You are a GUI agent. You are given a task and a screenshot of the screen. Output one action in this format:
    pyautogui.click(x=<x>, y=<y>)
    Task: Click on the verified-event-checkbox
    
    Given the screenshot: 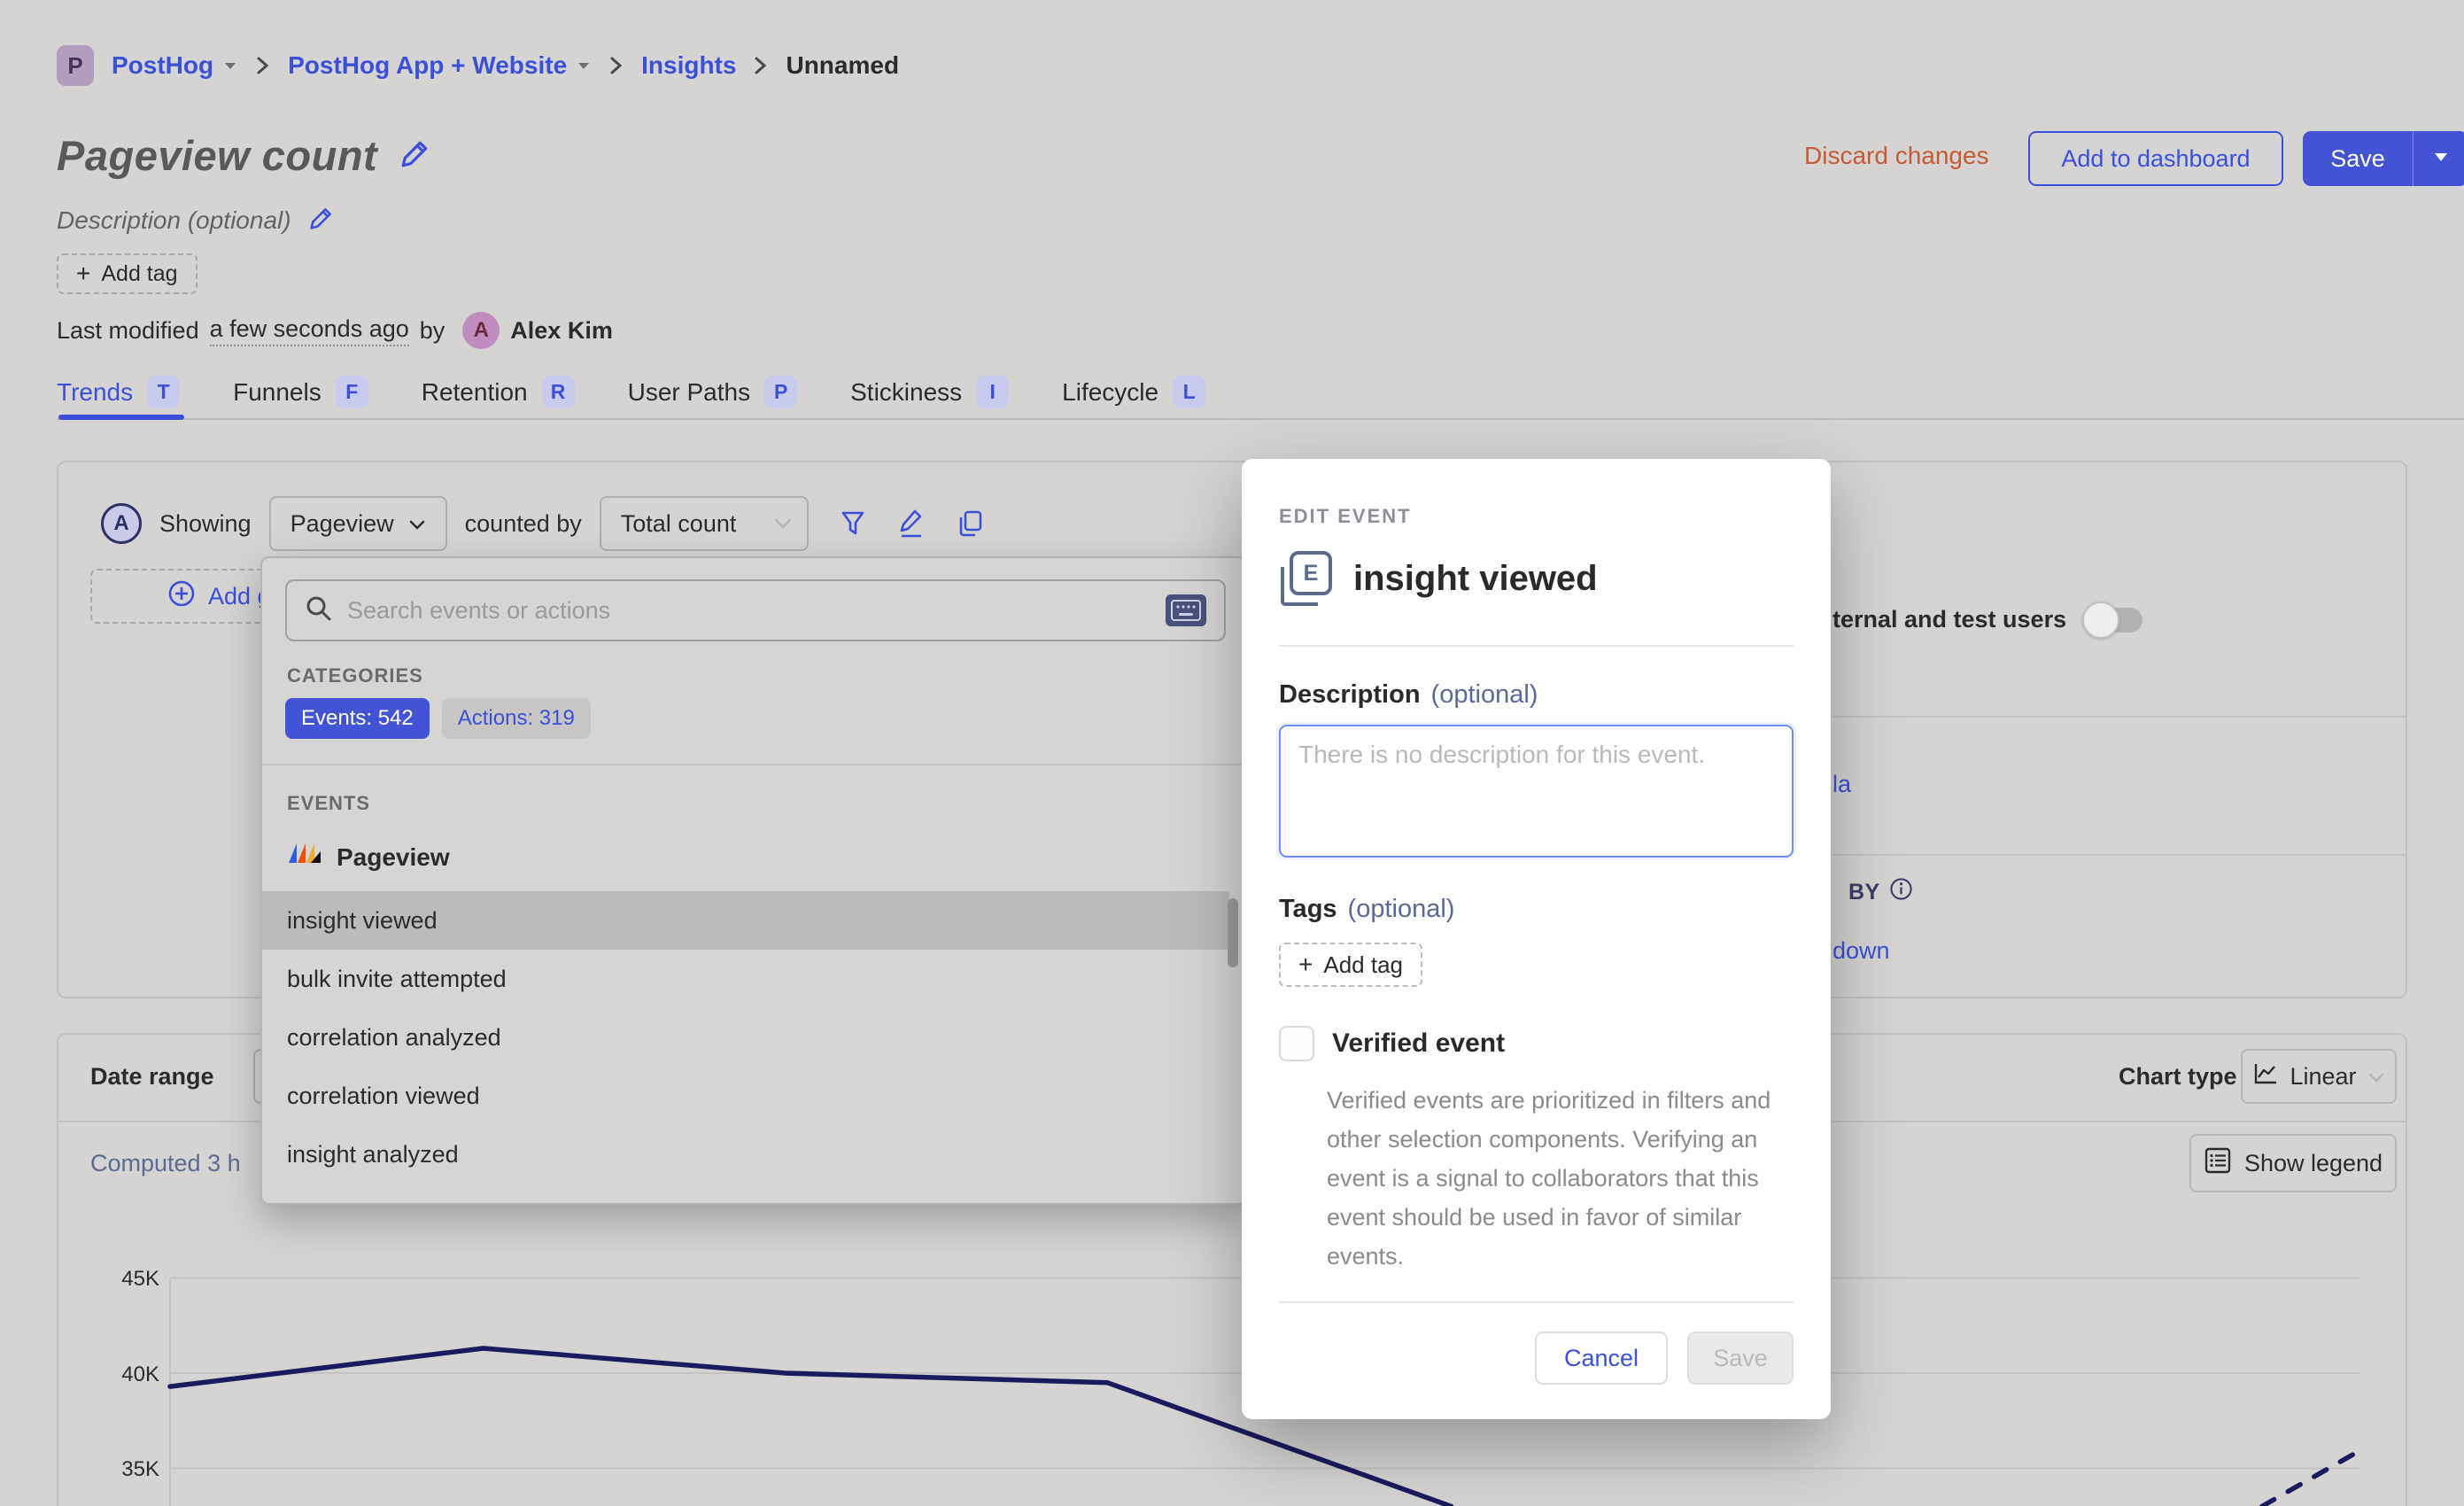 What is the action you would take?
    pyautogui.click(x=1296, y=1043)
    